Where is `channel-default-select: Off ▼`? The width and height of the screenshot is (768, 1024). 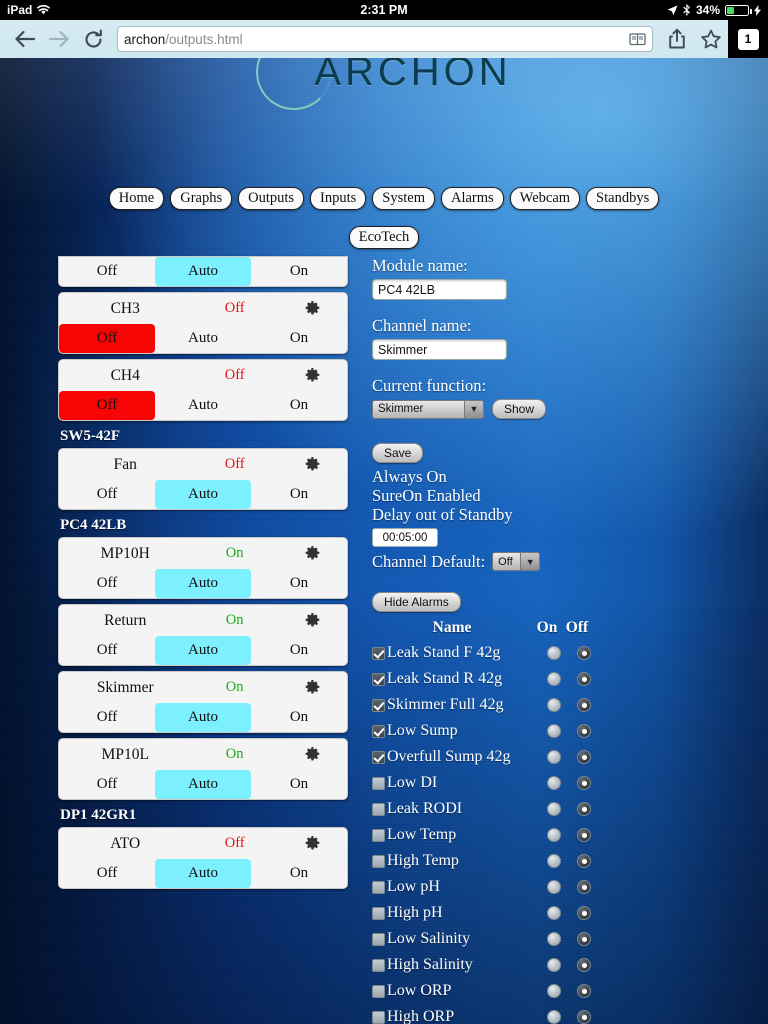
channel-default-select: Off ▼ is located at coordinates (516, 561).